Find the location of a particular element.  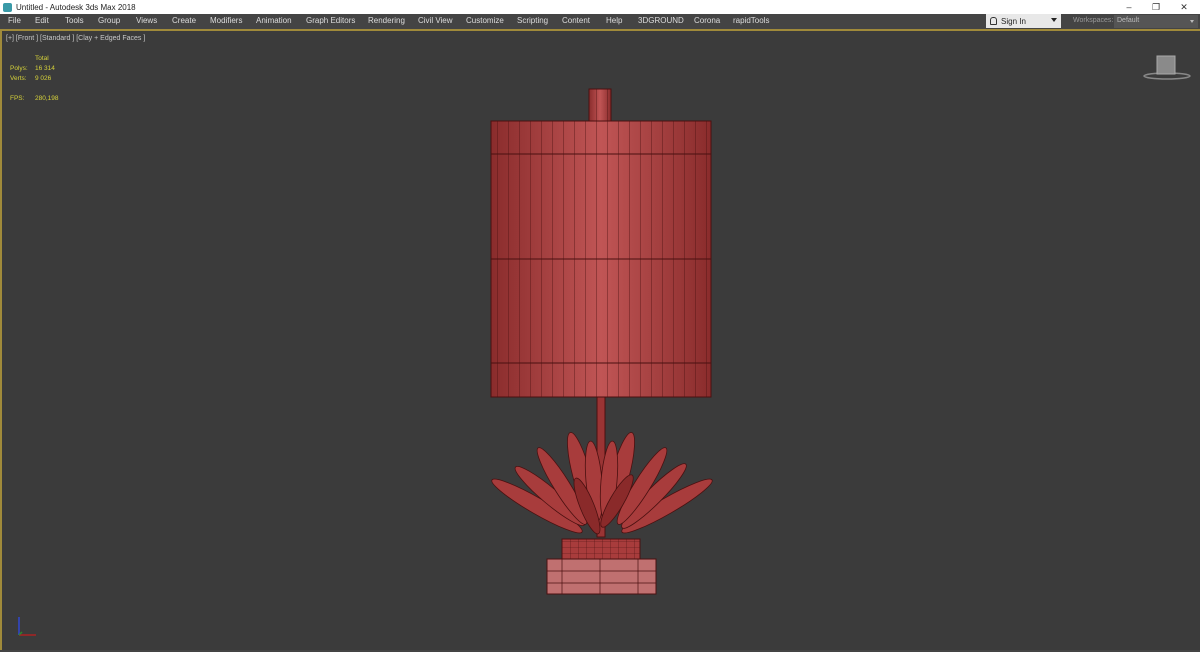

lamp-finial is located at coordinates (600, 105).